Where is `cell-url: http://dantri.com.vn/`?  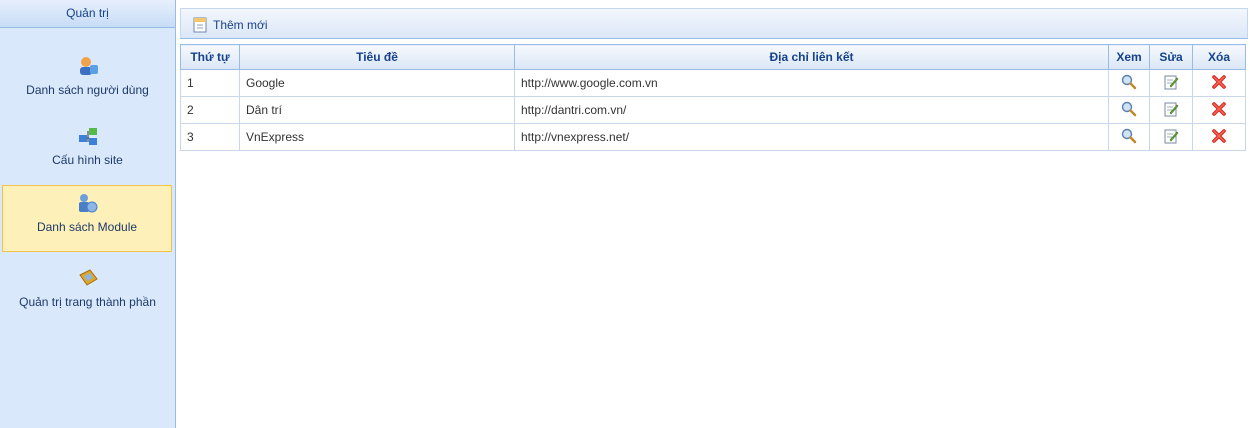 cell-url: http://dantri.com.vn/ is located at coordinates (811, 110).